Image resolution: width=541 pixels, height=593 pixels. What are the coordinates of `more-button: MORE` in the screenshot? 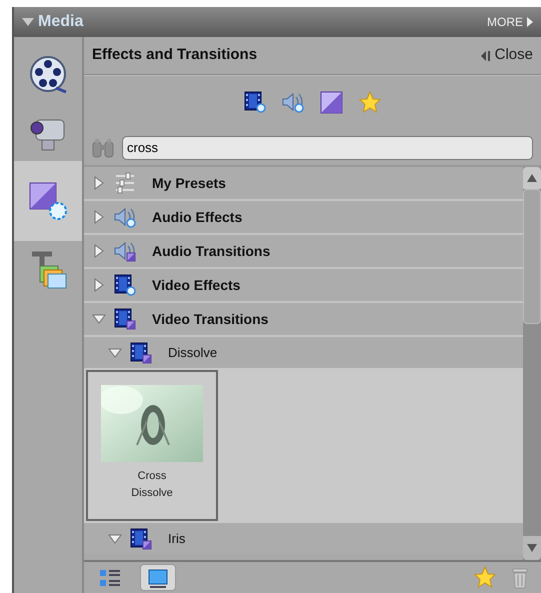 It's located at (510, 22).